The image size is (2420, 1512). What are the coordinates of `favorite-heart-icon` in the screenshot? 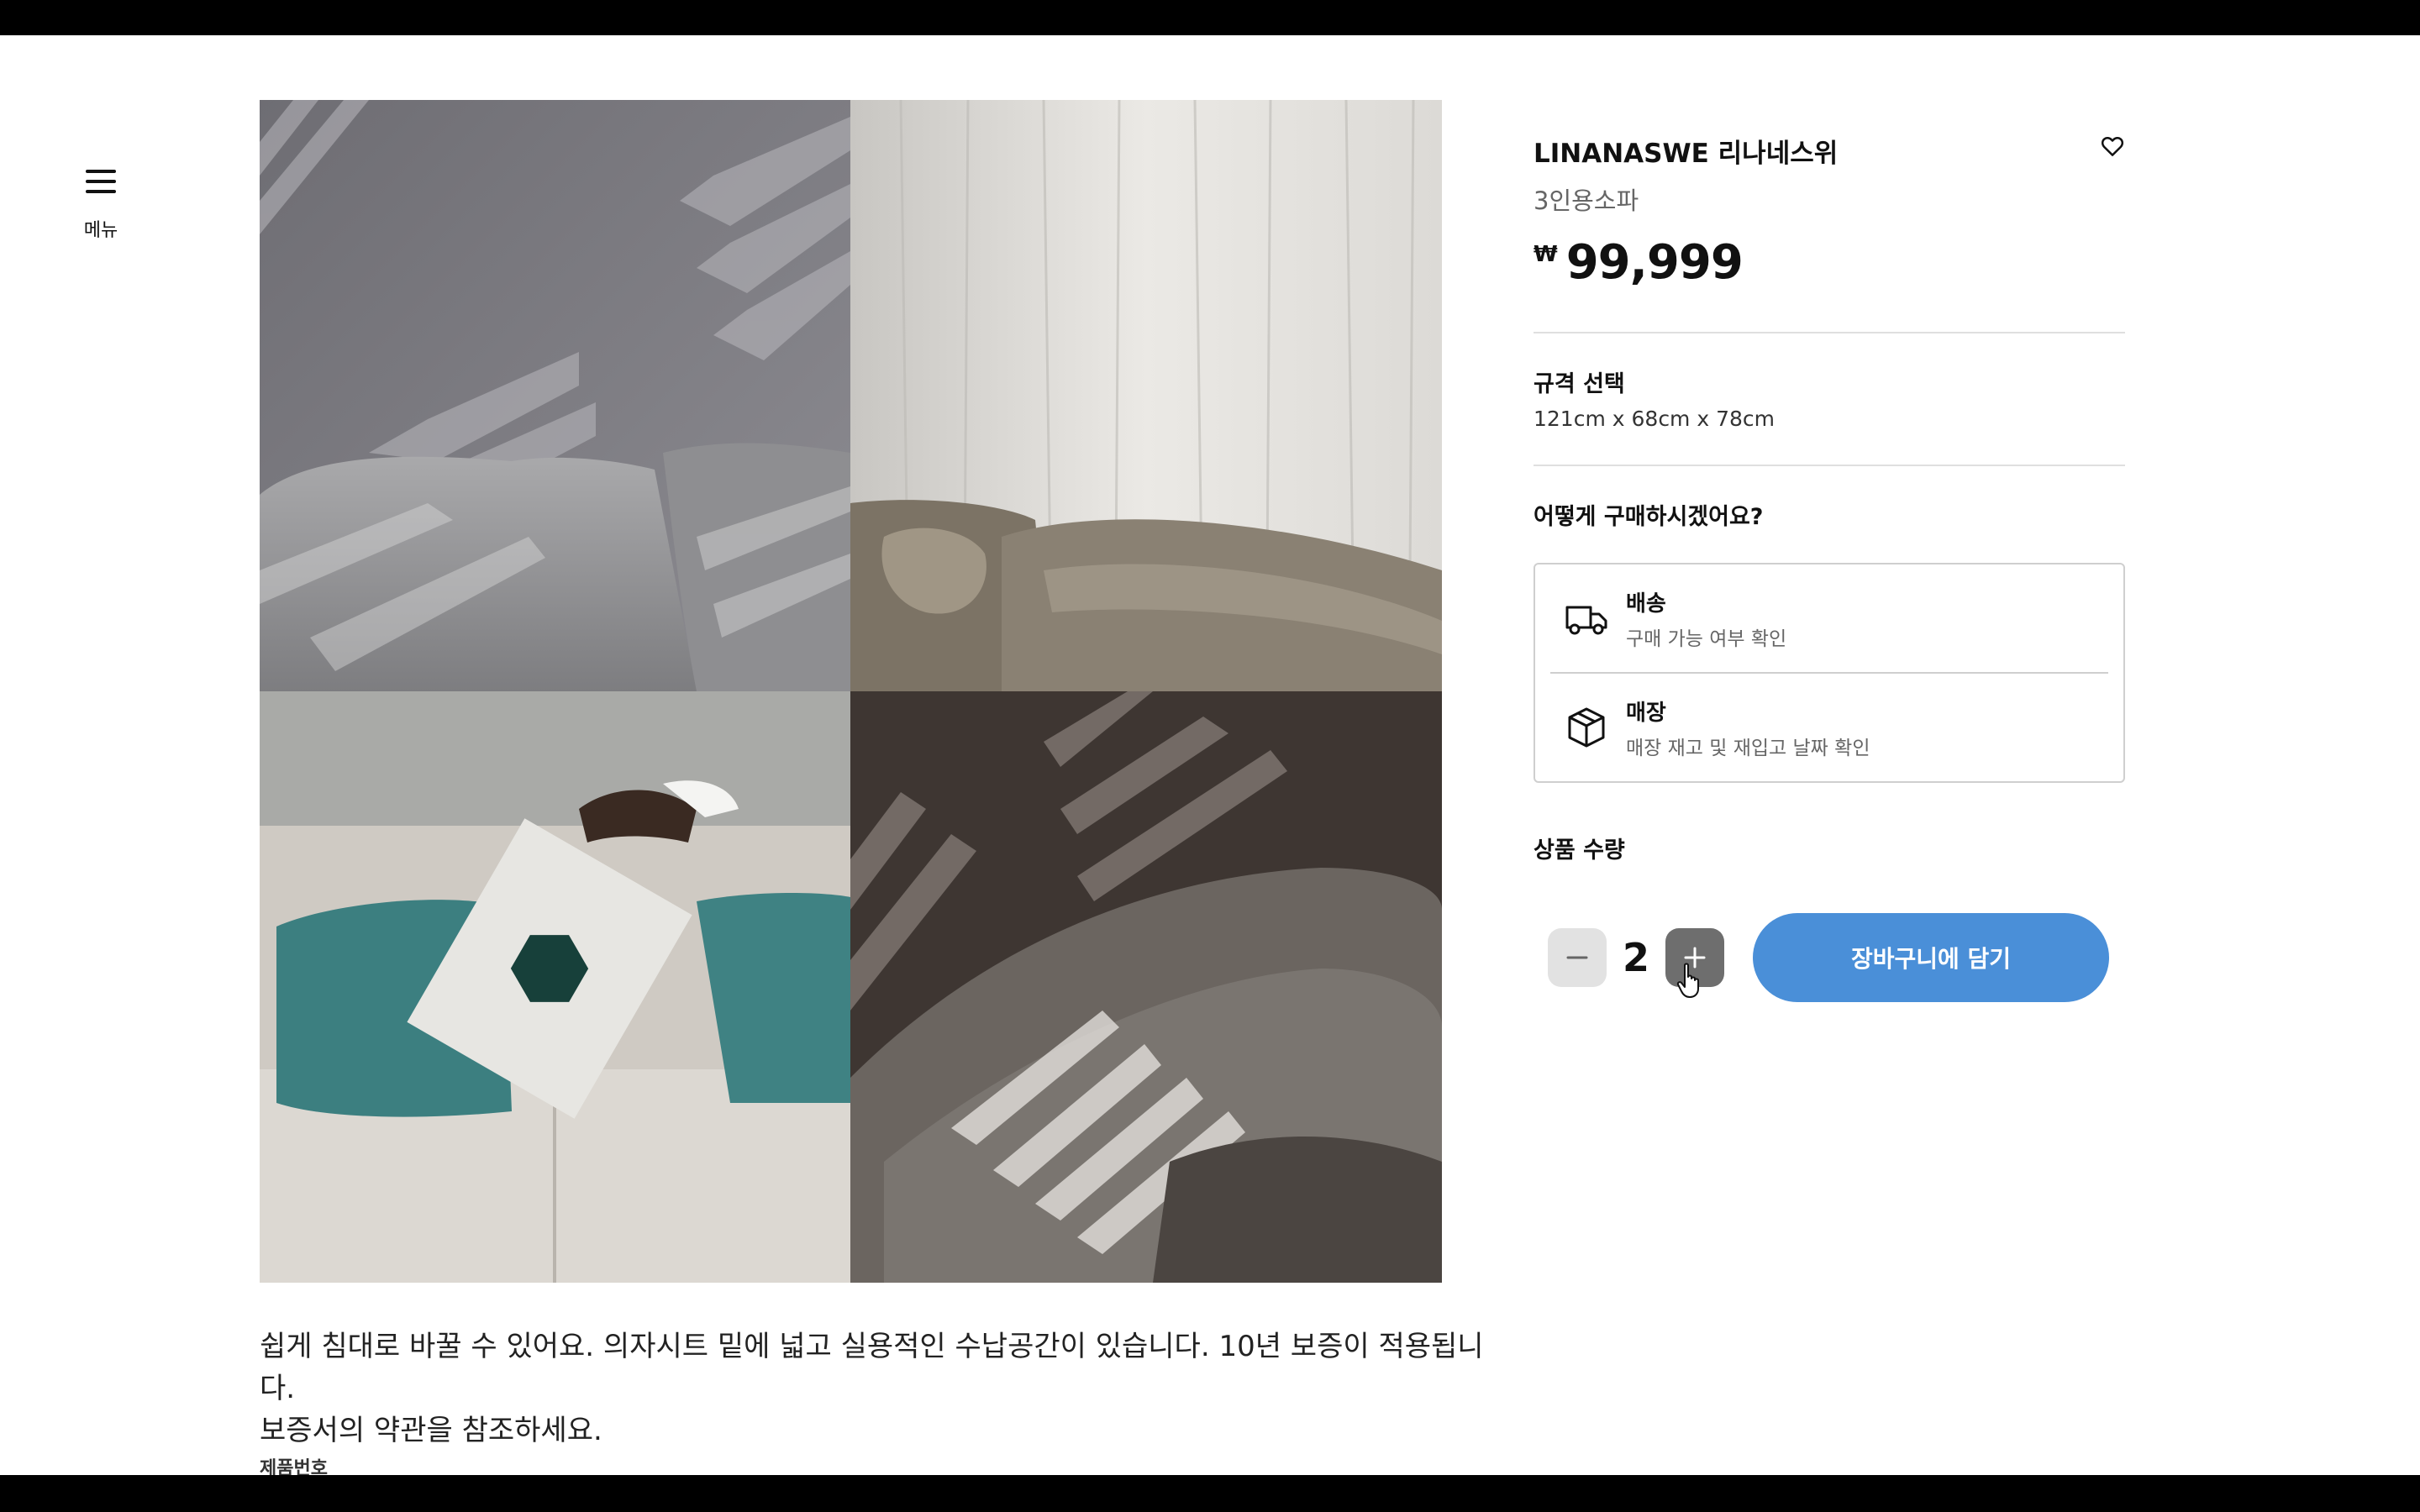 It's located at (2112, 146).